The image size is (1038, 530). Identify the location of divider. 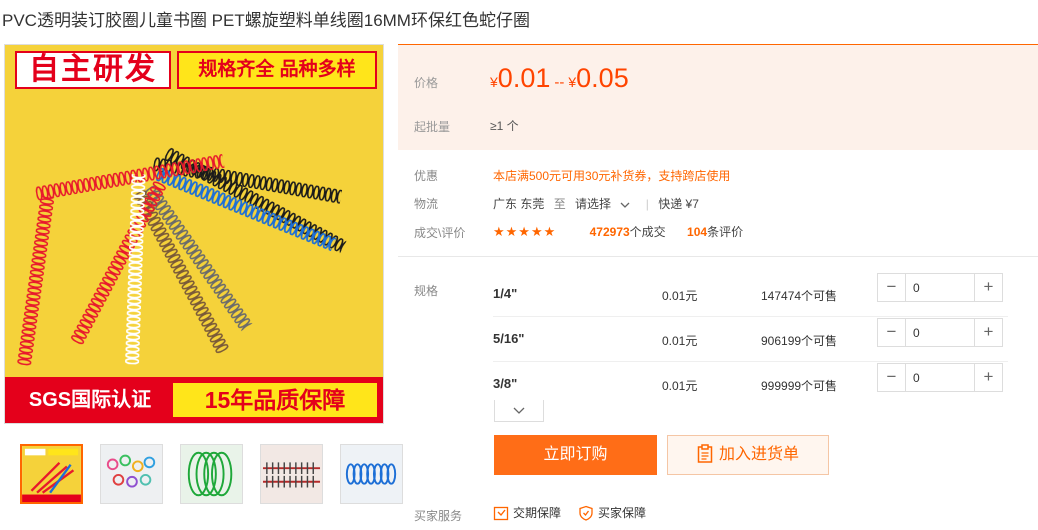
(718, 256).